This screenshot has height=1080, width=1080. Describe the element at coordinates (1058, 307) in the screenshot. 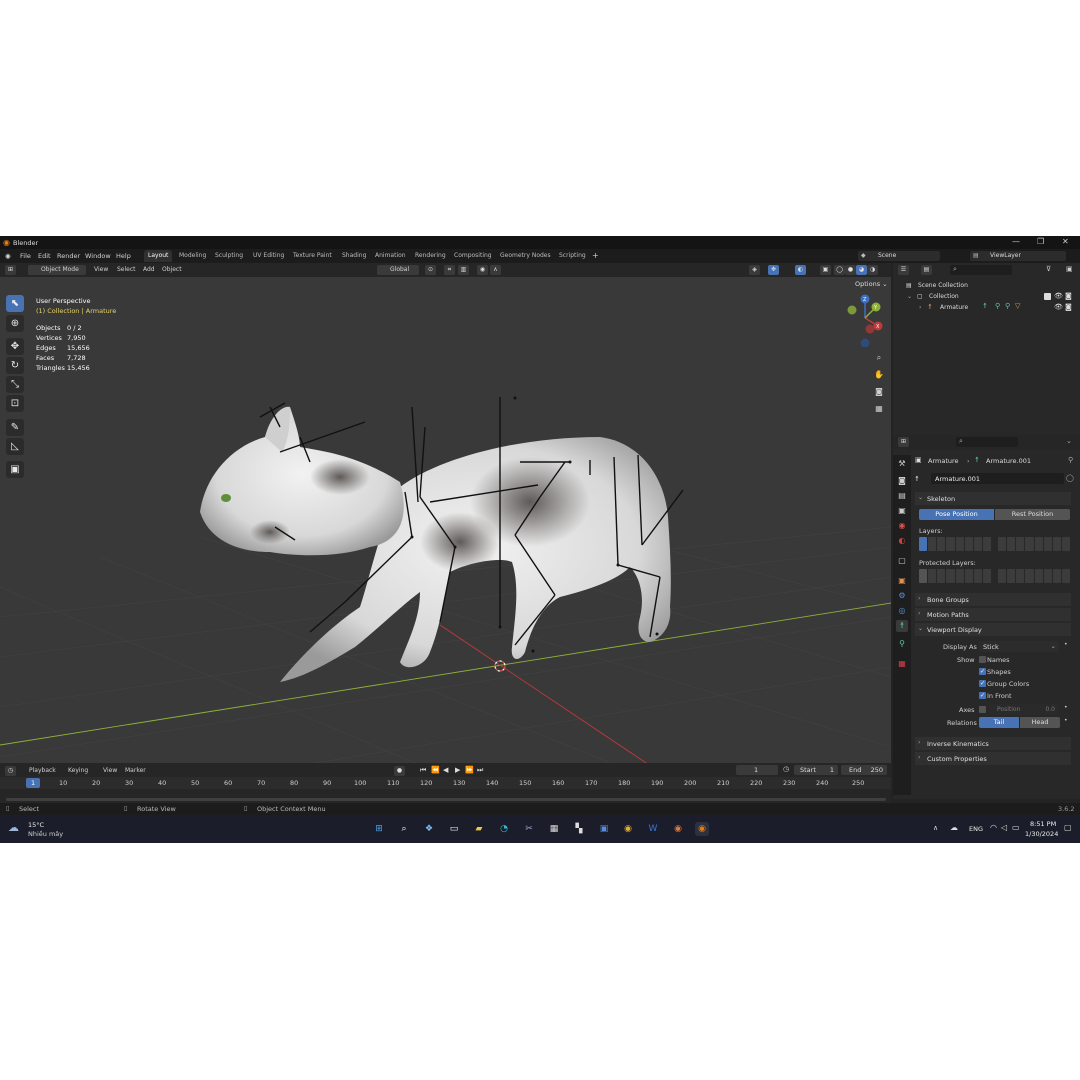

I see `armature-eye-icon: 👁` at that location.